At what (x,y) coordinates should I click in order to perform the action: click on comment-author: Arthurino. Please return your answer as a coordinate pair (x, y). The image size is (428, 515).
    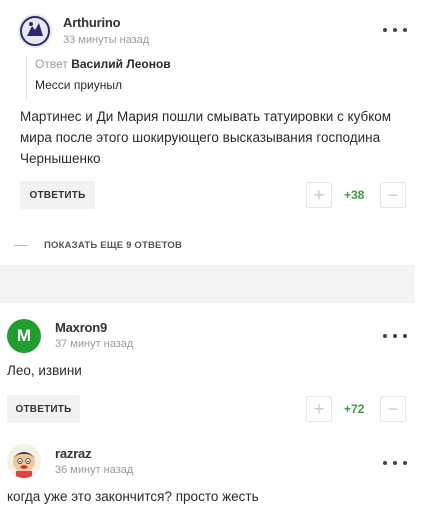
    Looking at the image, I should click on (92, 22).